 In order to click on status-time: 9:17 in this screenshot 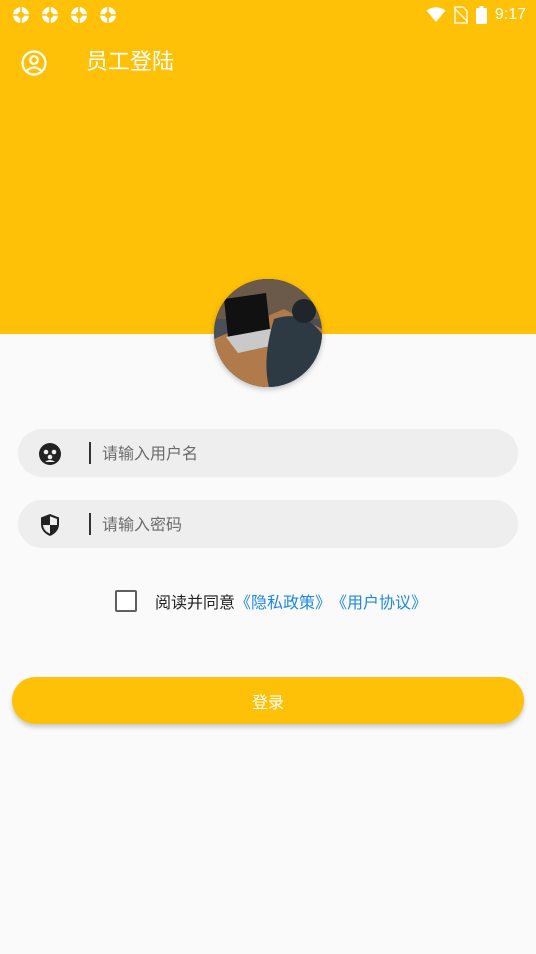, I will do `click(510, 14)`.